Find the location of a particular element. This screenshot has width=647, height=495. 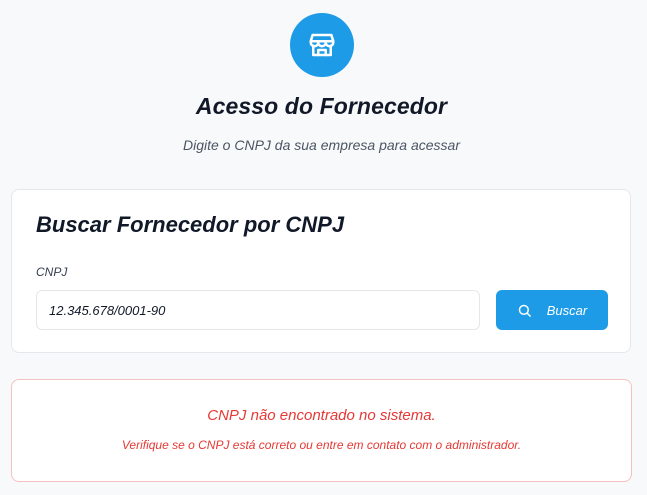

search-button-label: Buscar is located at coordinates (567, 310).